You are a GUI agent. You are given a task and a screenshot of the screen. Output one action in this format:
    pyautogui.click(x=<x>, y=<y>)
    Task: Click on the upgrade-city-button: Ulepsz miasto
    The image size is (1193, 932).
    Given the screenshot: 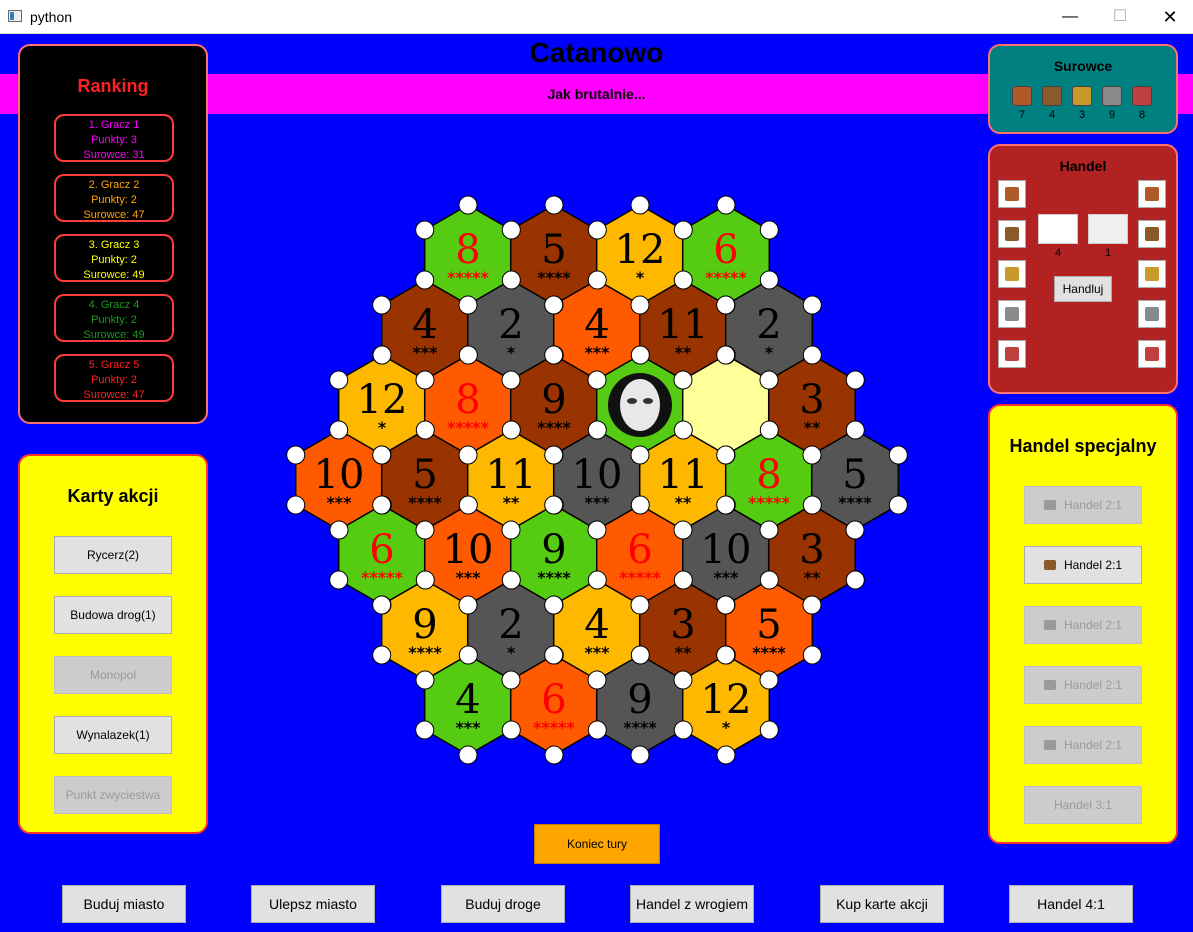 What is the action you would take?
    pyautogui.click(x=313, y=904)
    